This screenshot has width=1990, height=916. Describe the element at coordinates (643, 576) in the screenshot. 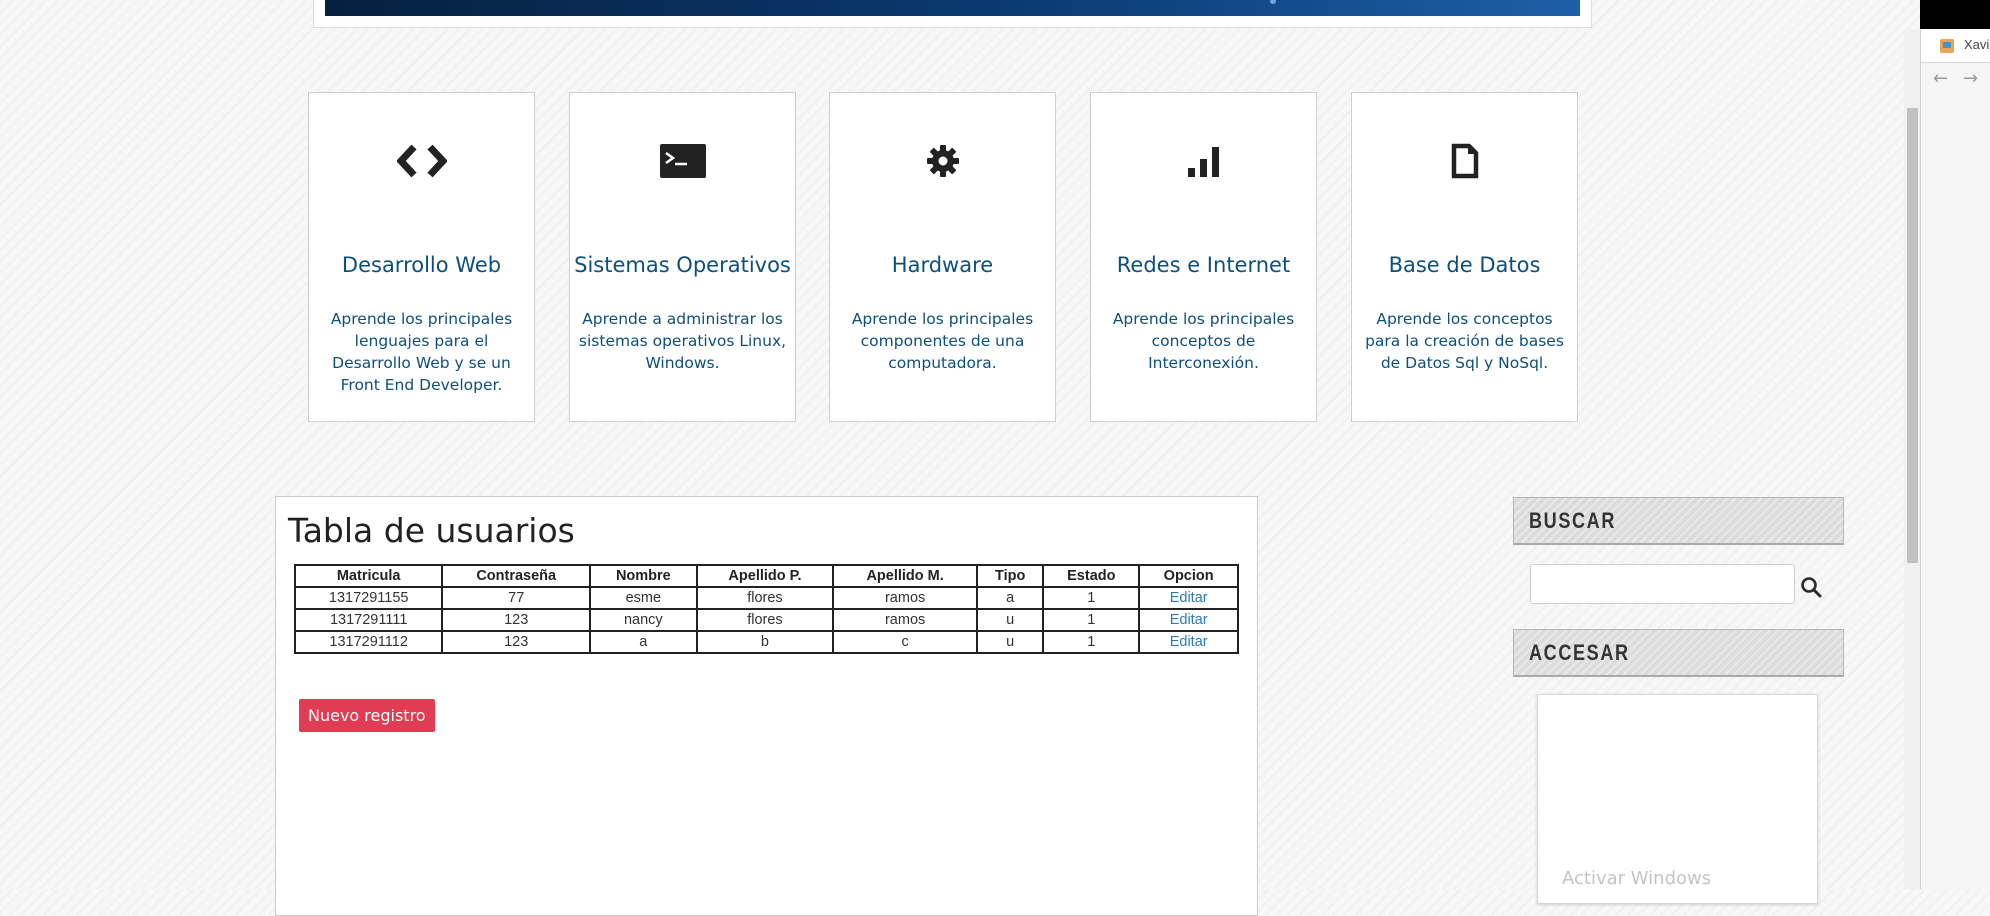

I see `column-header: Nombre` at that location.